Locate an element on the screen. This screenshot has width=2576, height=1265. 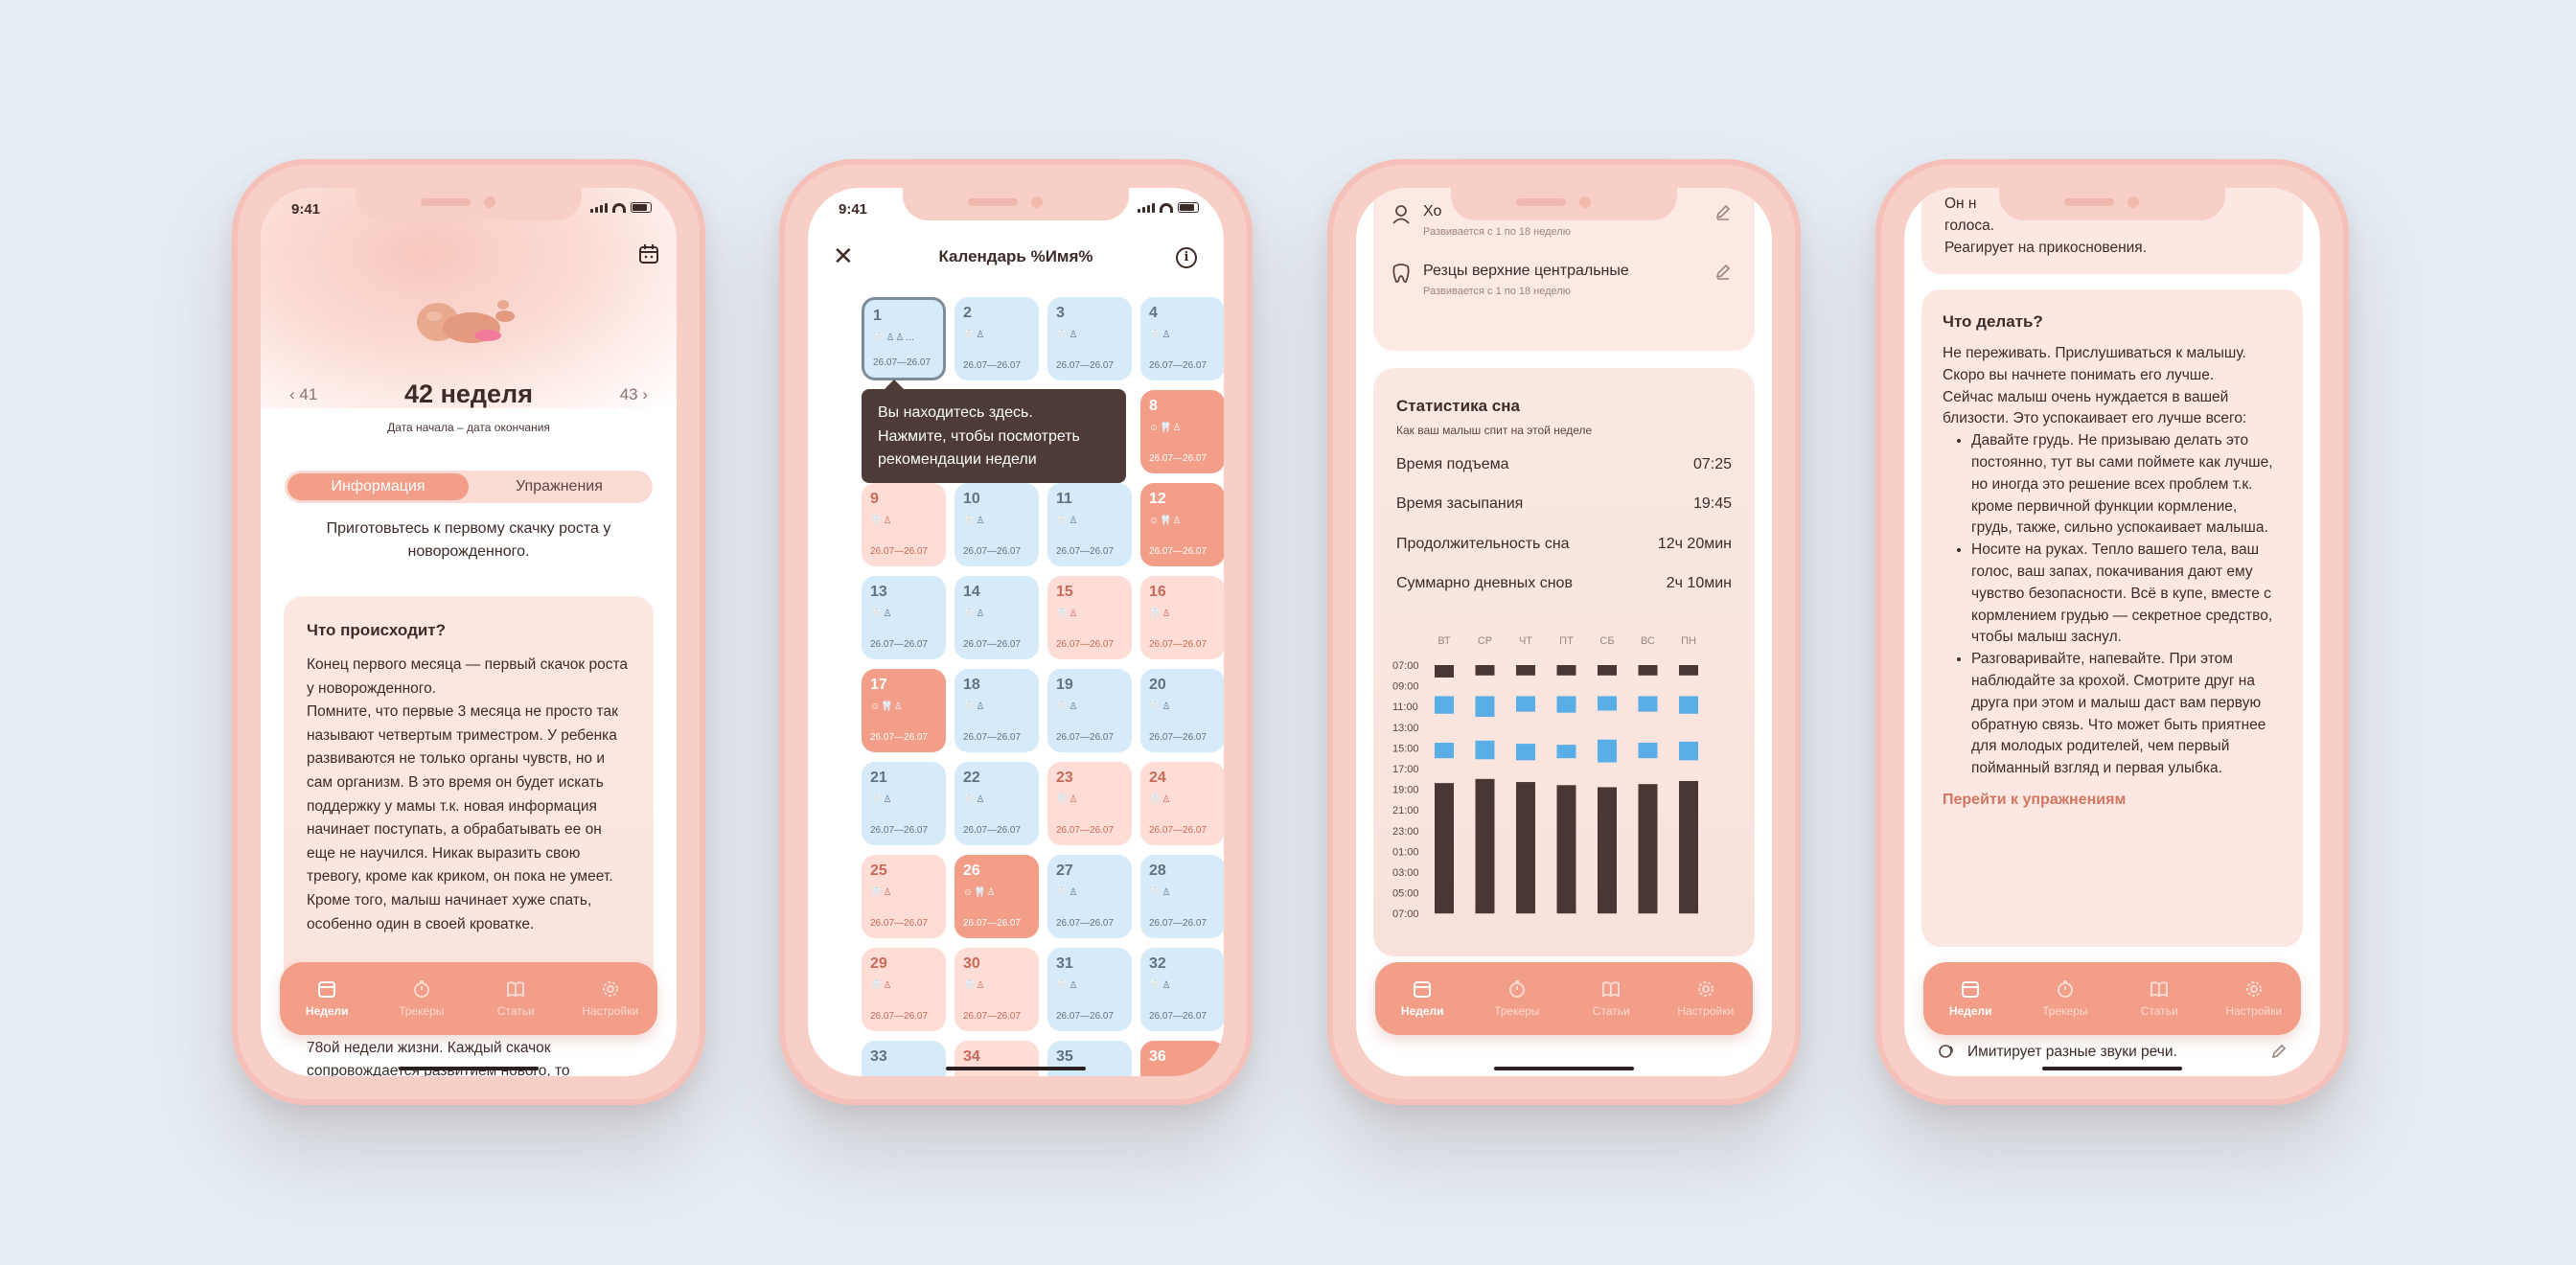
item-label: Резцы верхние центральные is located at coordinates (1526, 271).